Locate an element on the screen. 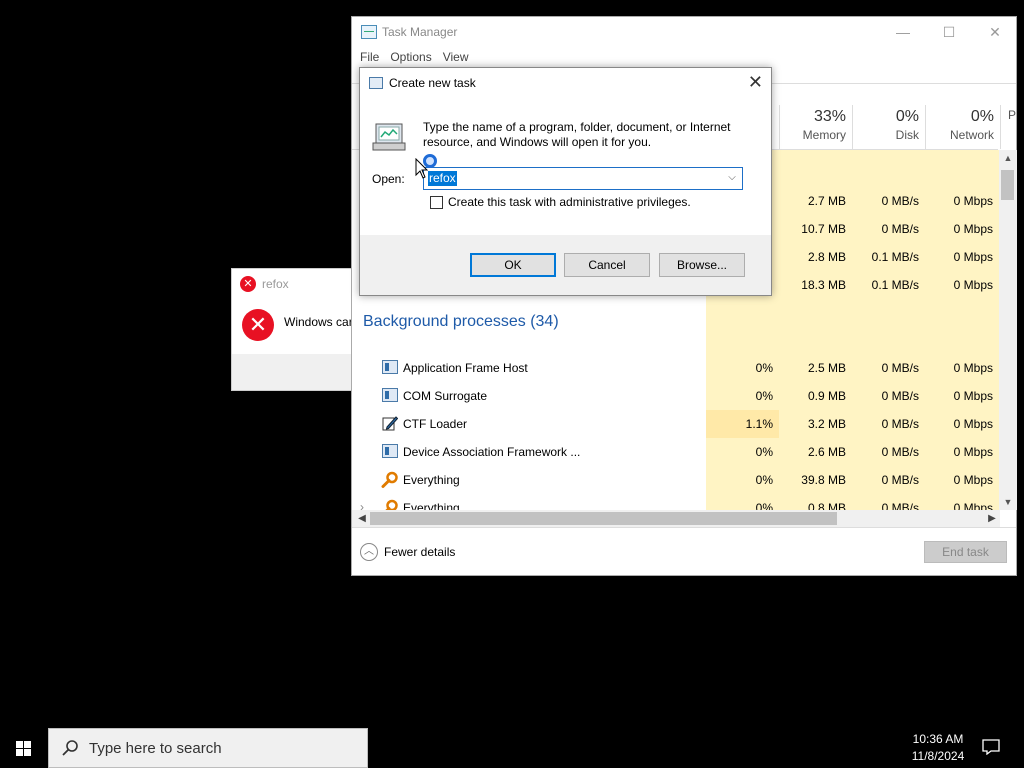 This screenshot has height=768, width=1024. memory-cell: 39.8 MB is located at coordinates (823, 480).